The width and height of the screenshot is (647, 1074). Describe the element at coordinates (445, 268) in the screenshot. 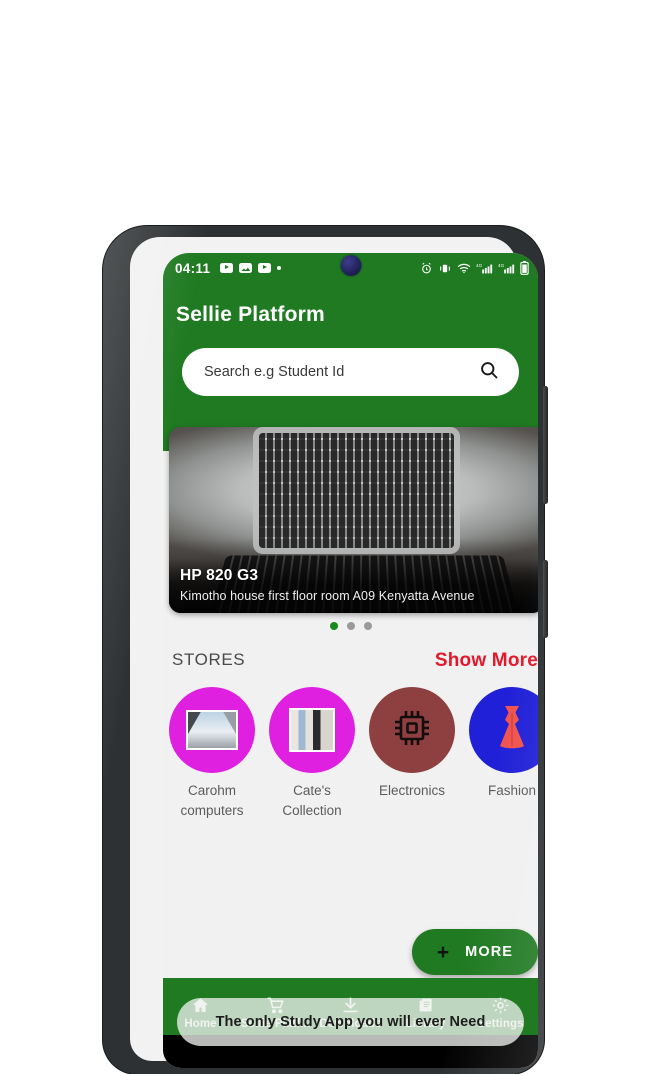

I see `vibrate-icon` at that location.